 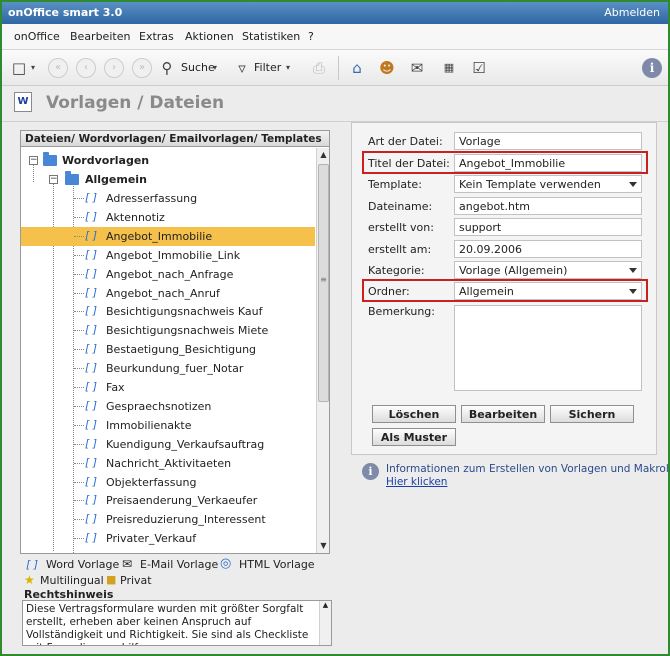 What do you see at coordinates (414, 437) in the screenshot?
I see `als-muster-button: Als Muster` at bounding box center [414, 437].